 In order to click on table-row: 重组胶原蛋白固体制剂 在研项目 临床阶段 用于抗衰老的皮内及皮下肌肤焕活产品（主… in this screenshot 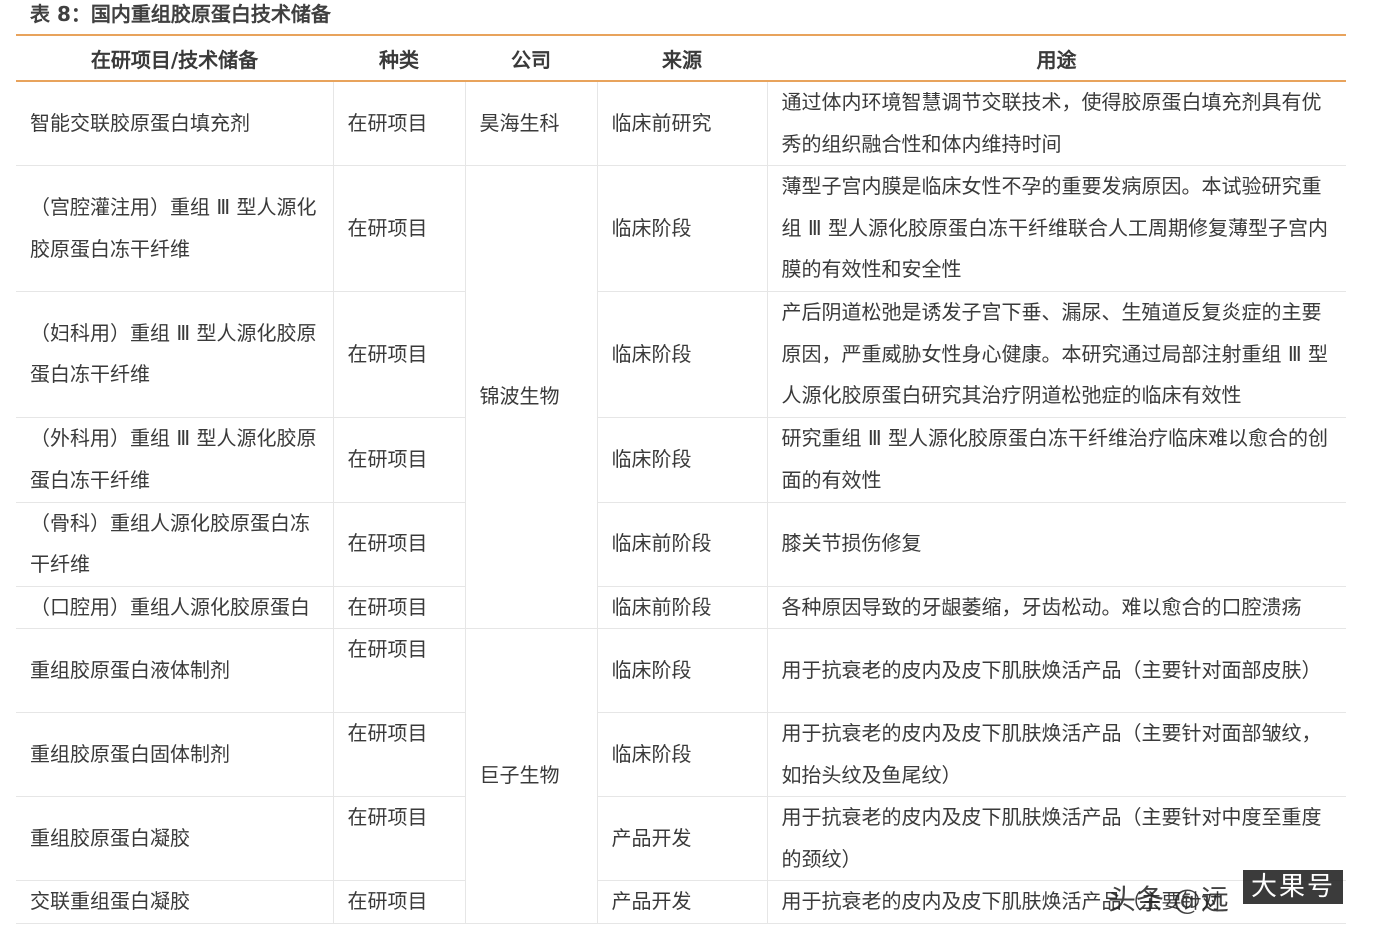, I will do `click(681, 754)`.